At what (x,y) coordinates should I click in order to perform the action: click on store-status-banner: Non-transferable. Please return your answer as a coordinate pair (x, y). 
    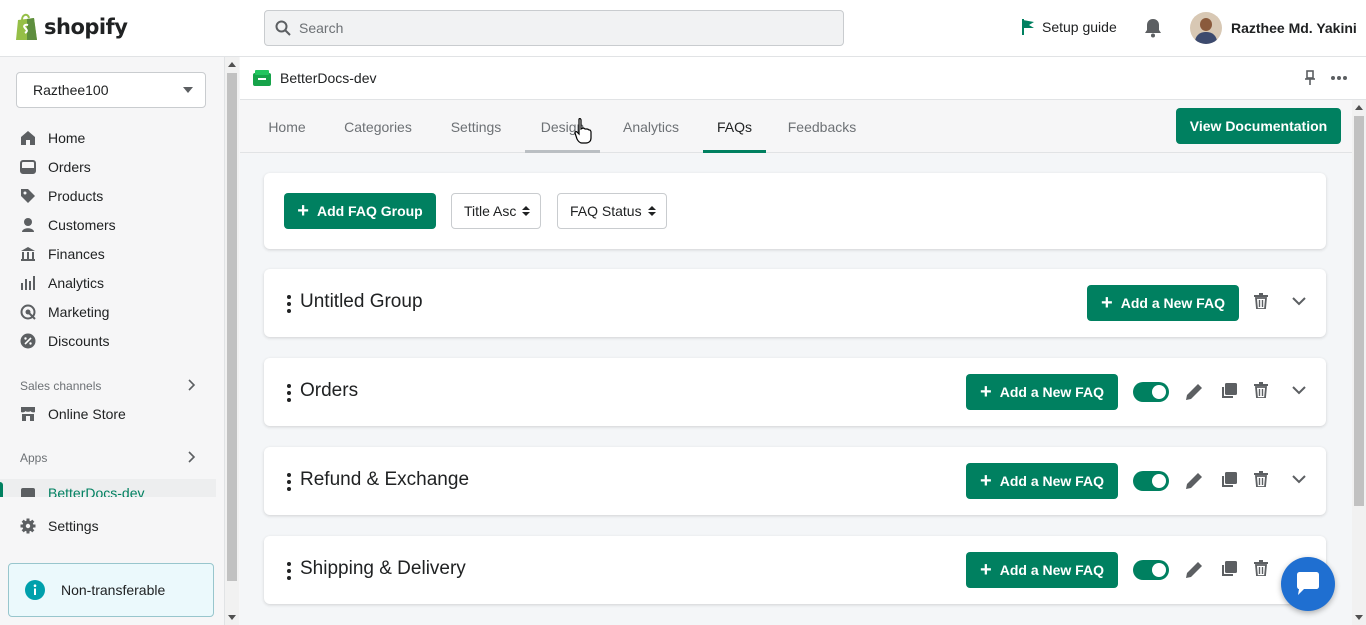
    Looking at the image, I should click on (111, 590).